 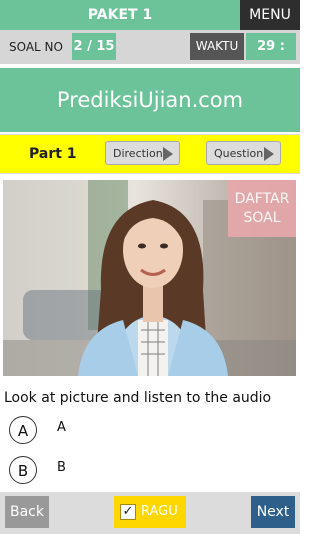 I want to click on part-bar: Part 1 Direction Question, so click(x=150, y=154).